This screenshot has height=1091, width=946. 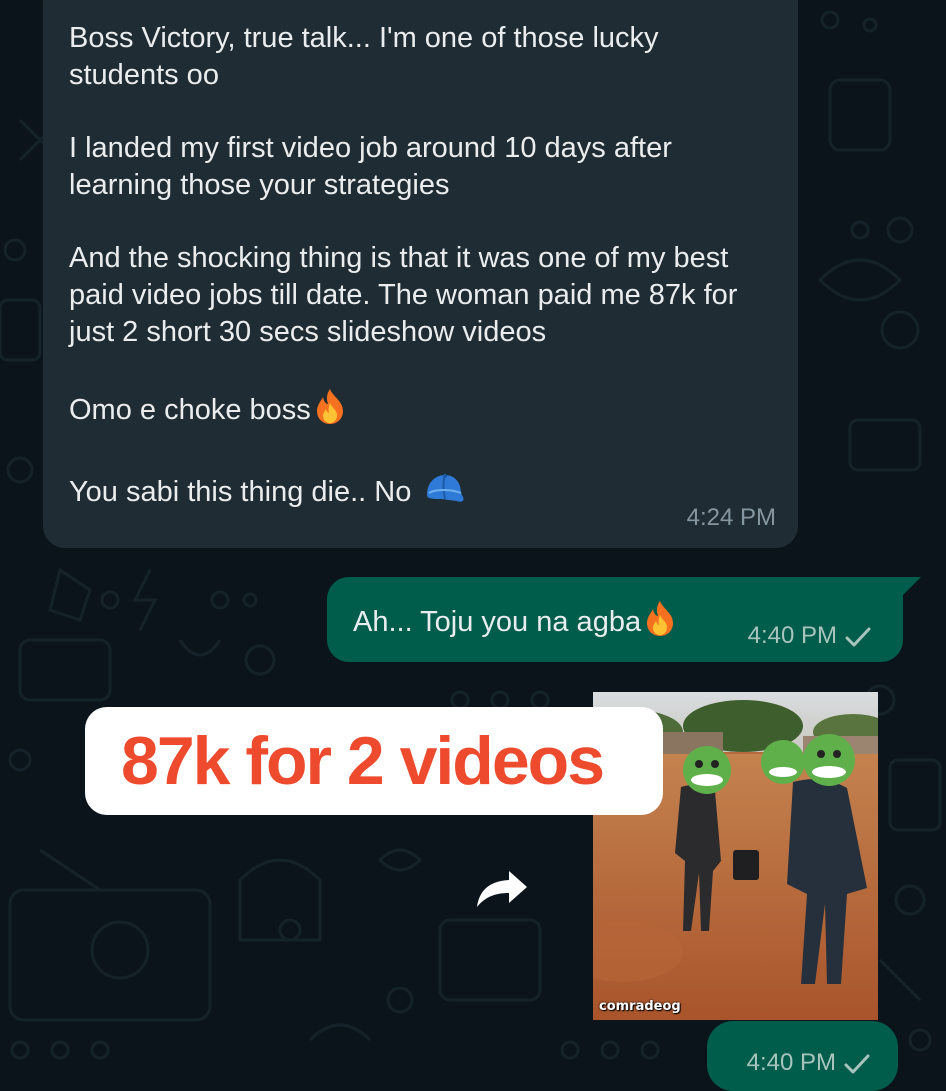 I want to click on message-text: Omo e choke boss, so click(x=190, y=410).